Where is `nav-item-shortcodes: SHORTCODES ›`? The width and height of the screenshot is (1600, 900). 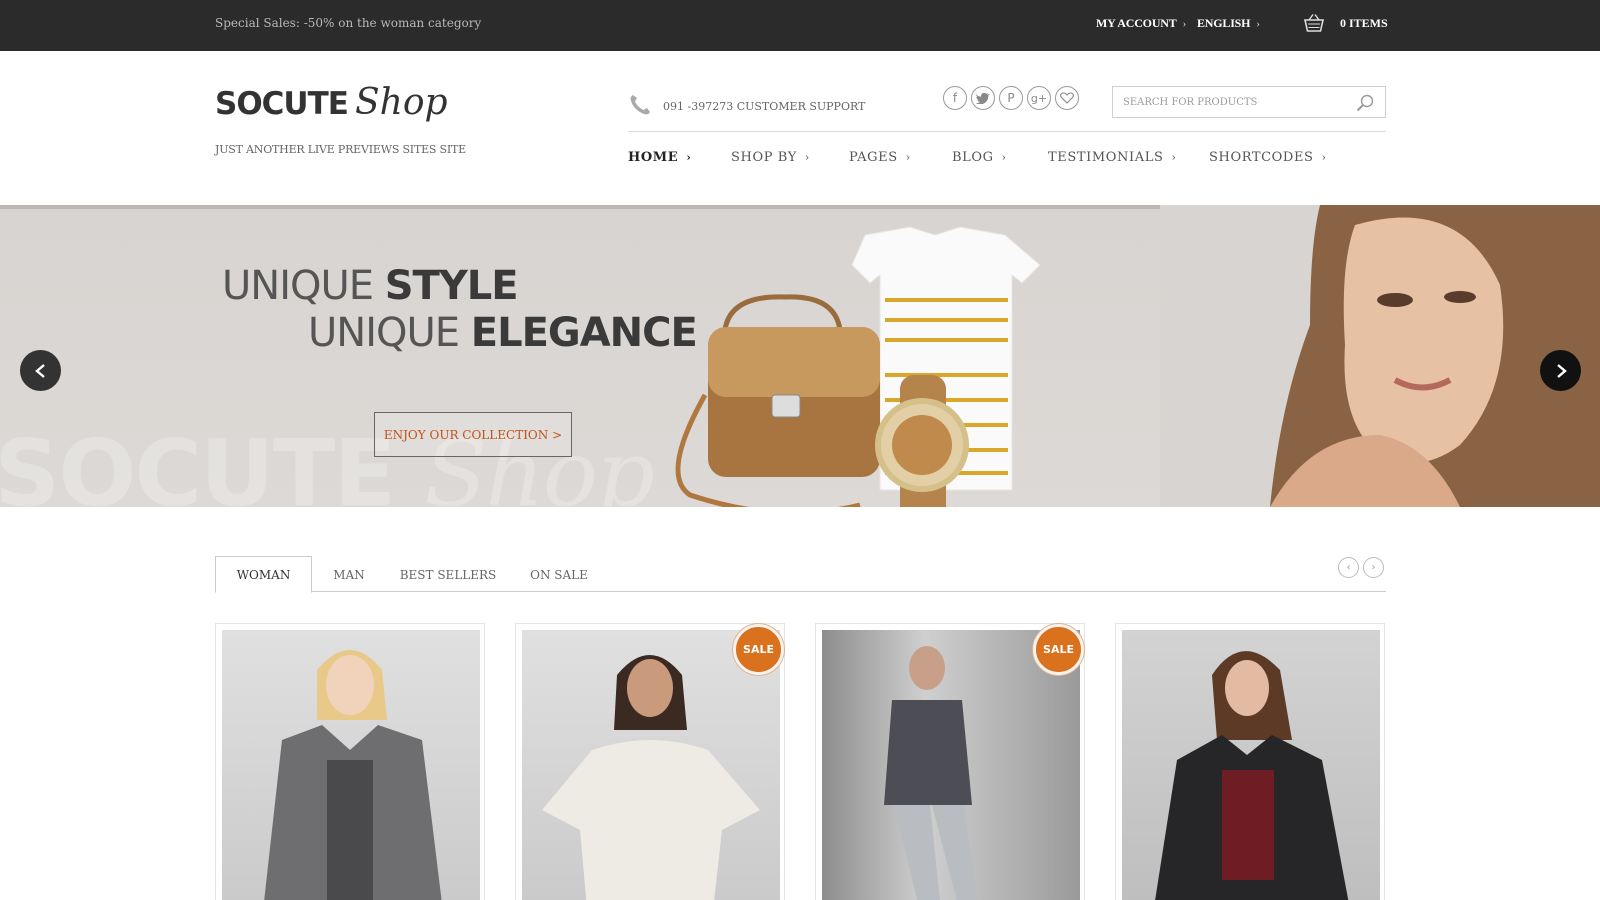
nav-item-shortcodes: SHORTCODES › is located at coordinates (1268, 157).